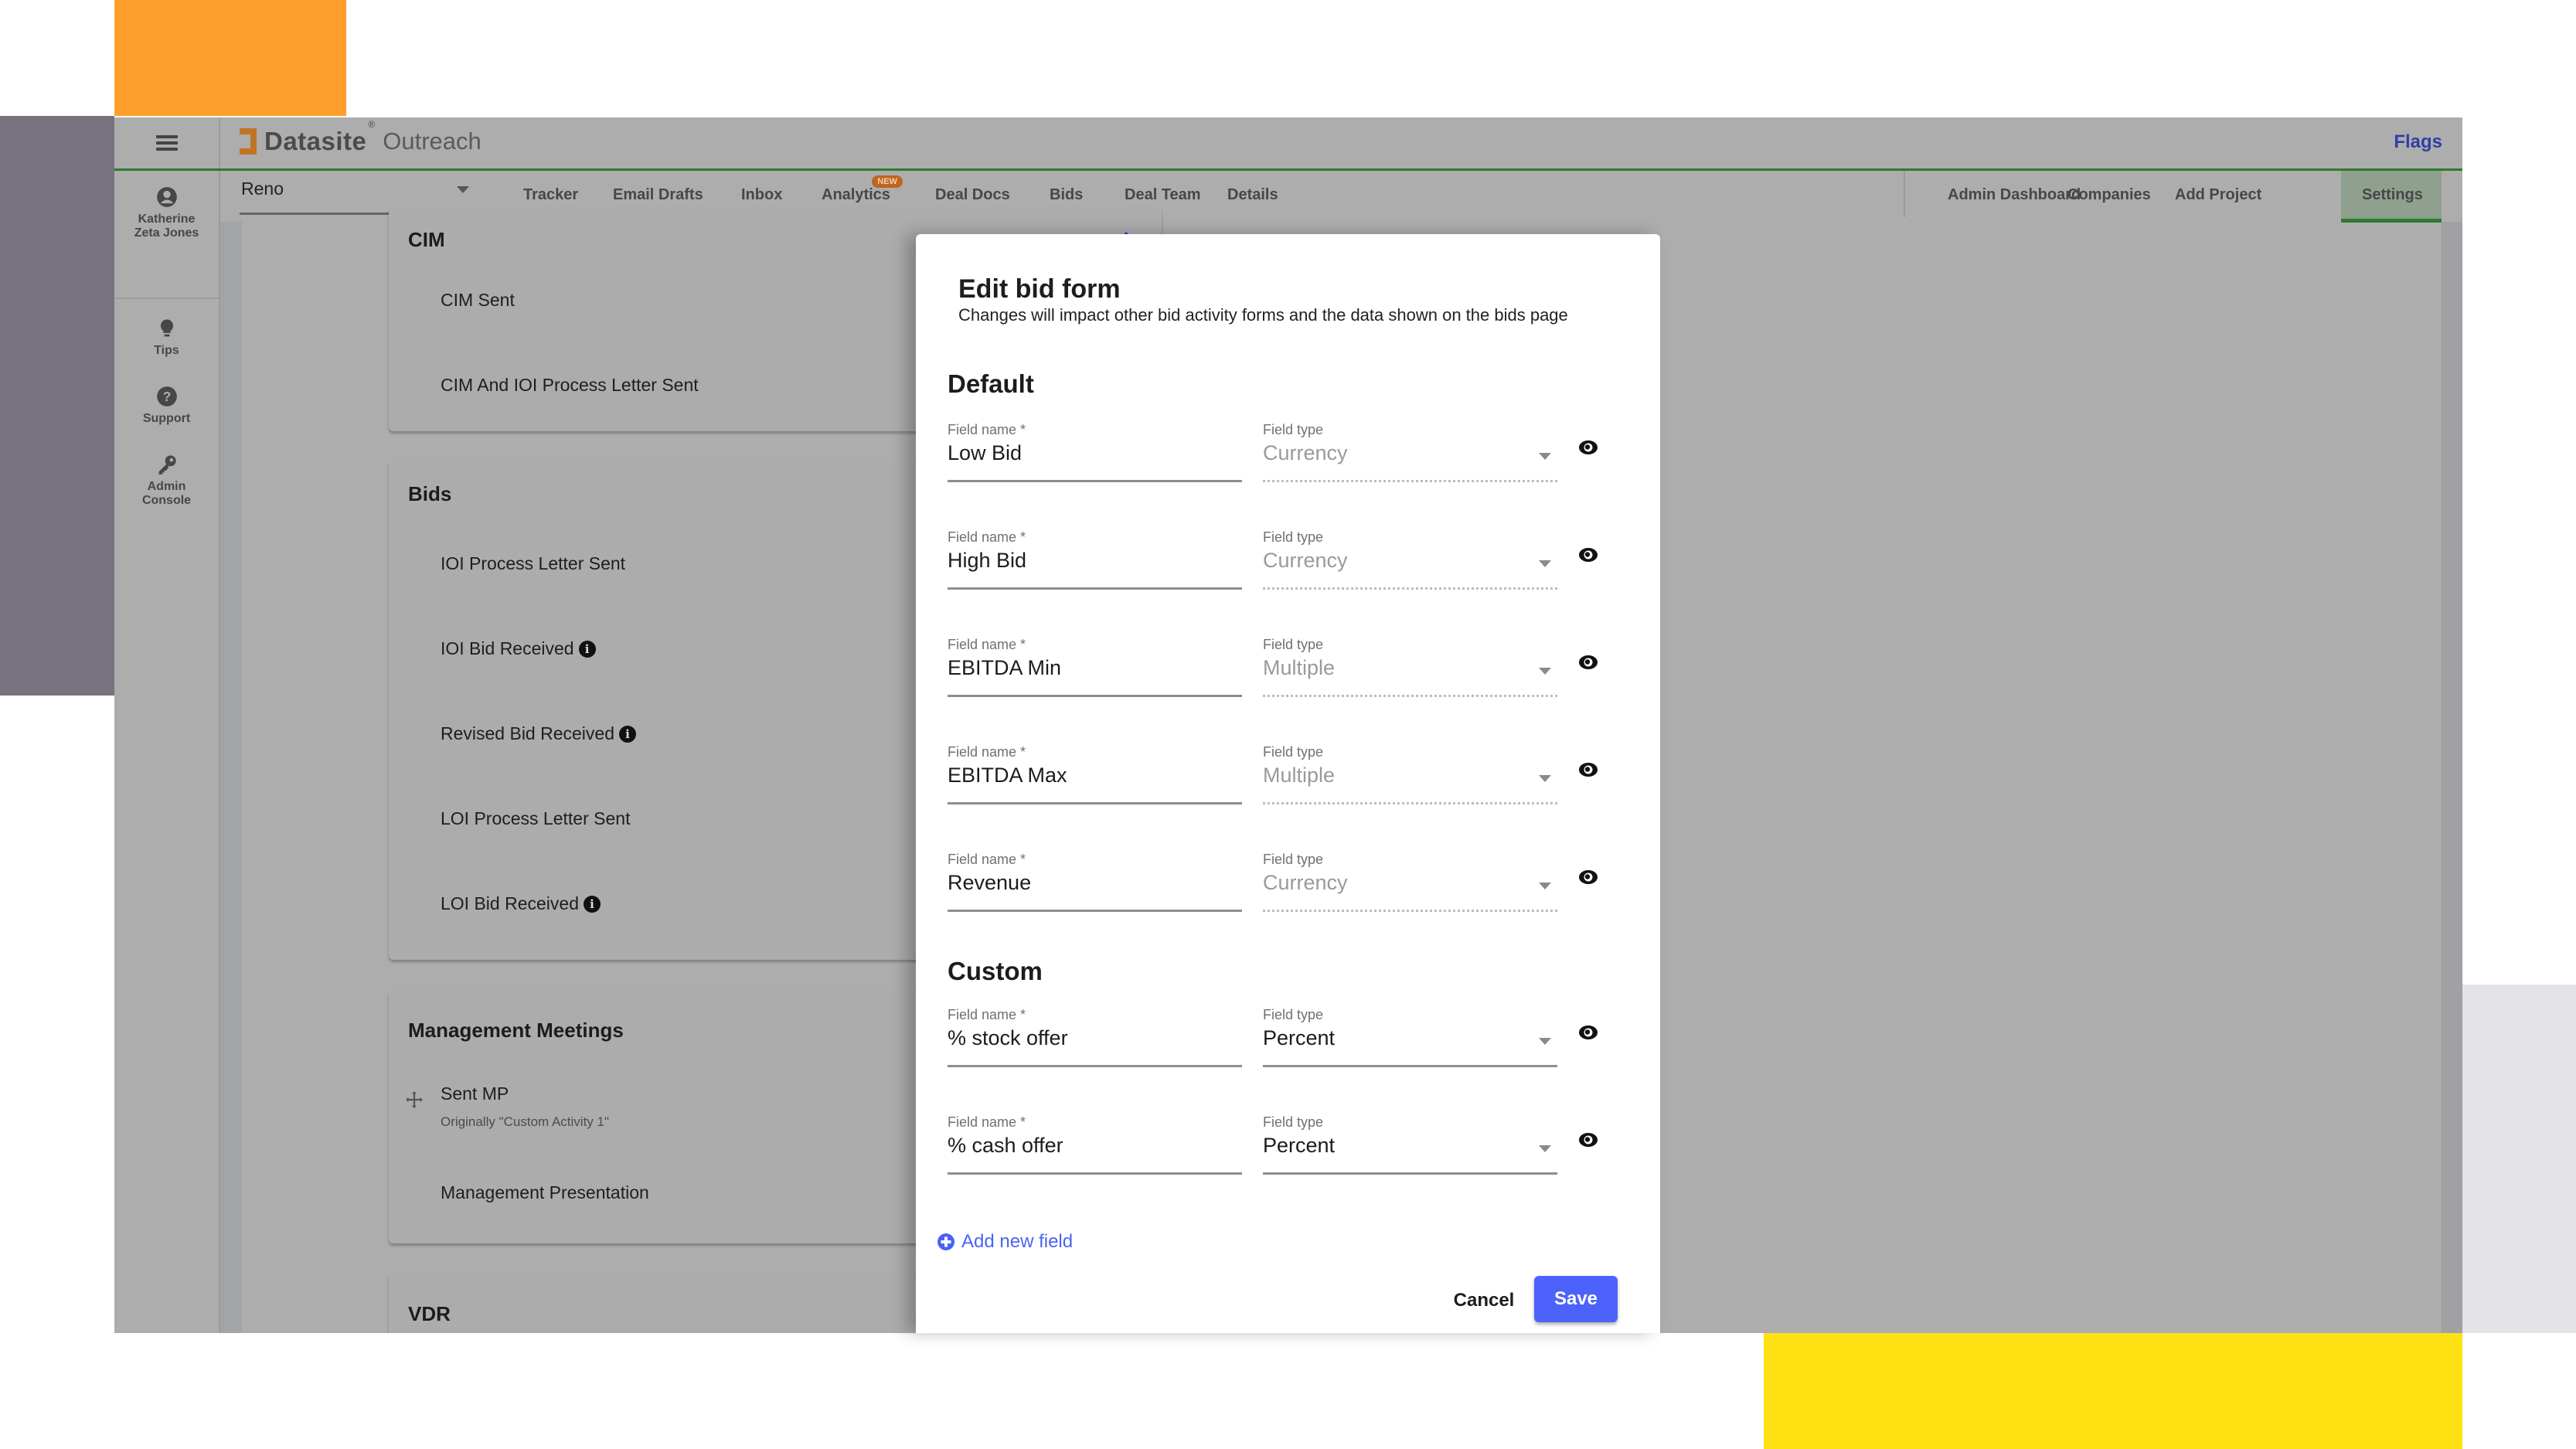 This screenshot has width=2576, height=1449. What do you see at coordinates (1095, 1144) in the screenshot?
I see `field-name-input: Field name * % cash offer` at bounding box center [1095, 1144].